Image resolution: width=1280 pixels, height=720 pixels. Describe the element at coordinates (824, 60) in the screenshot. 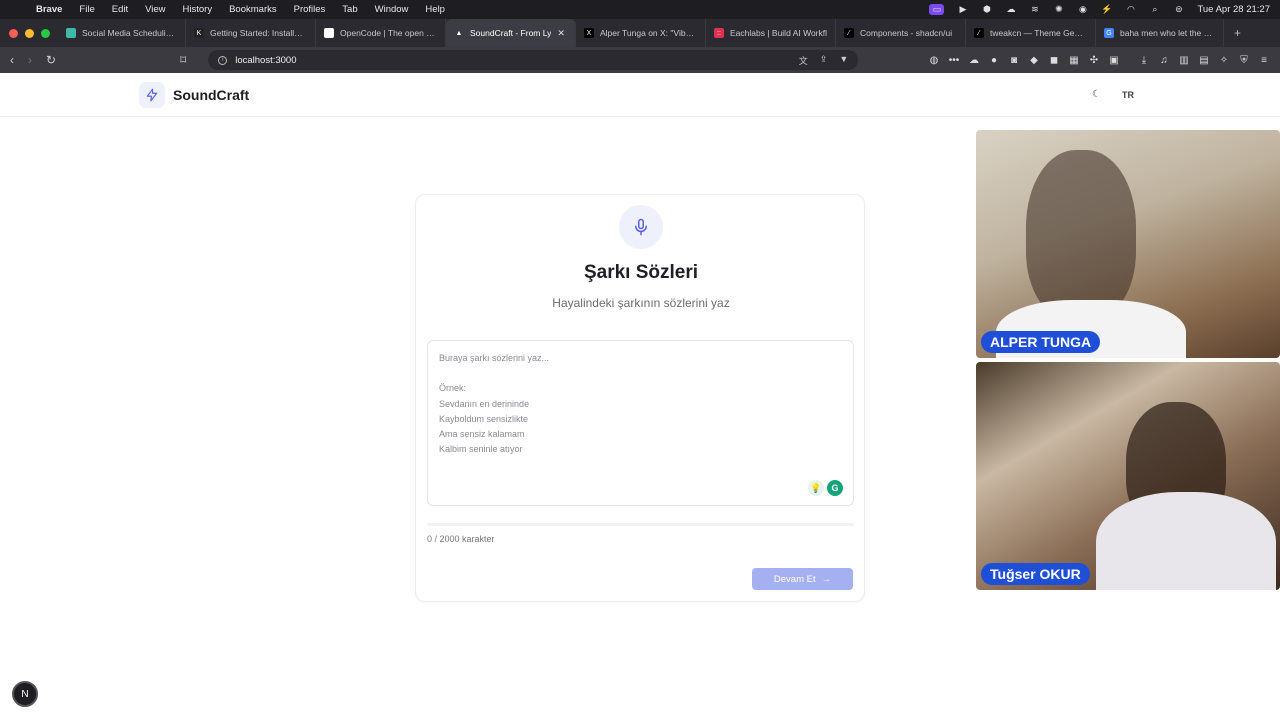

I see `share-icon: ⇪` at that location.